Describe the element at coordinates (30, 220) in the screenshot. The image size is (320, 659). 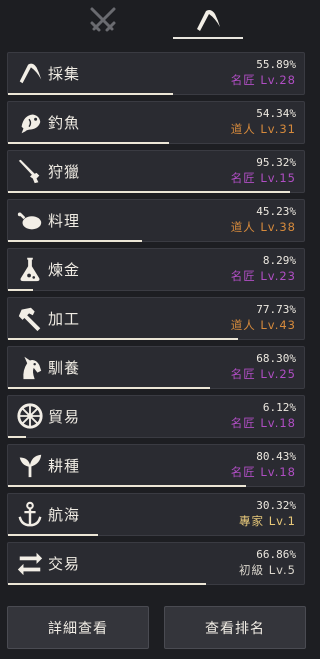
I see `roast-chicken-icon` at that location.